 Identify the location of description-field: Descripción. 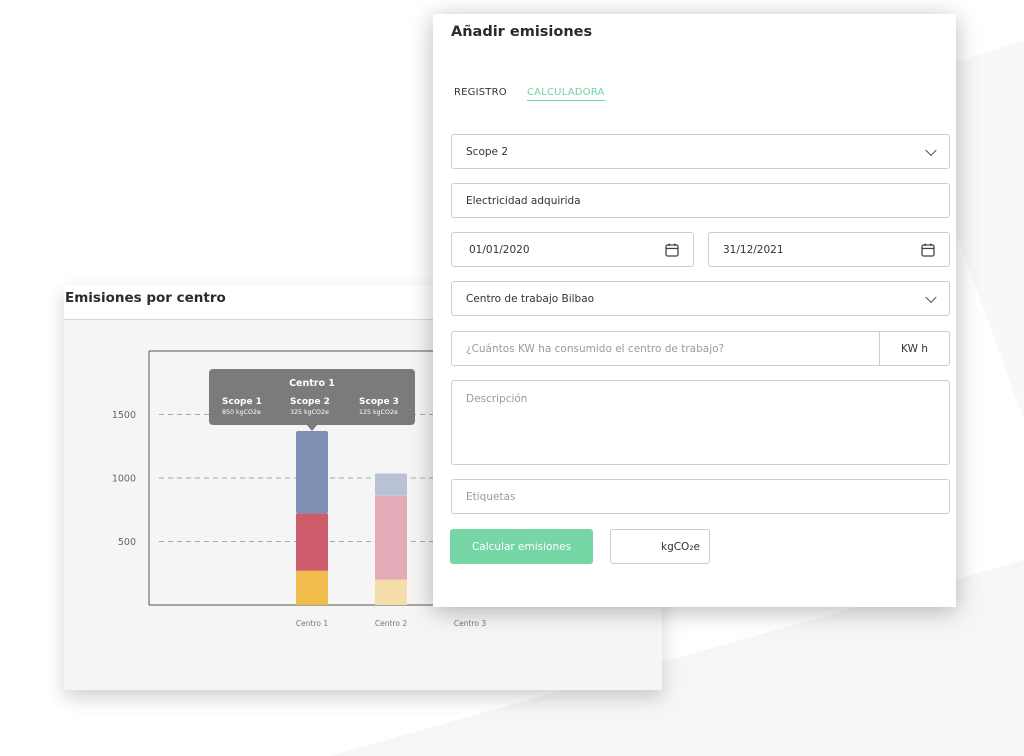
(700, 422).